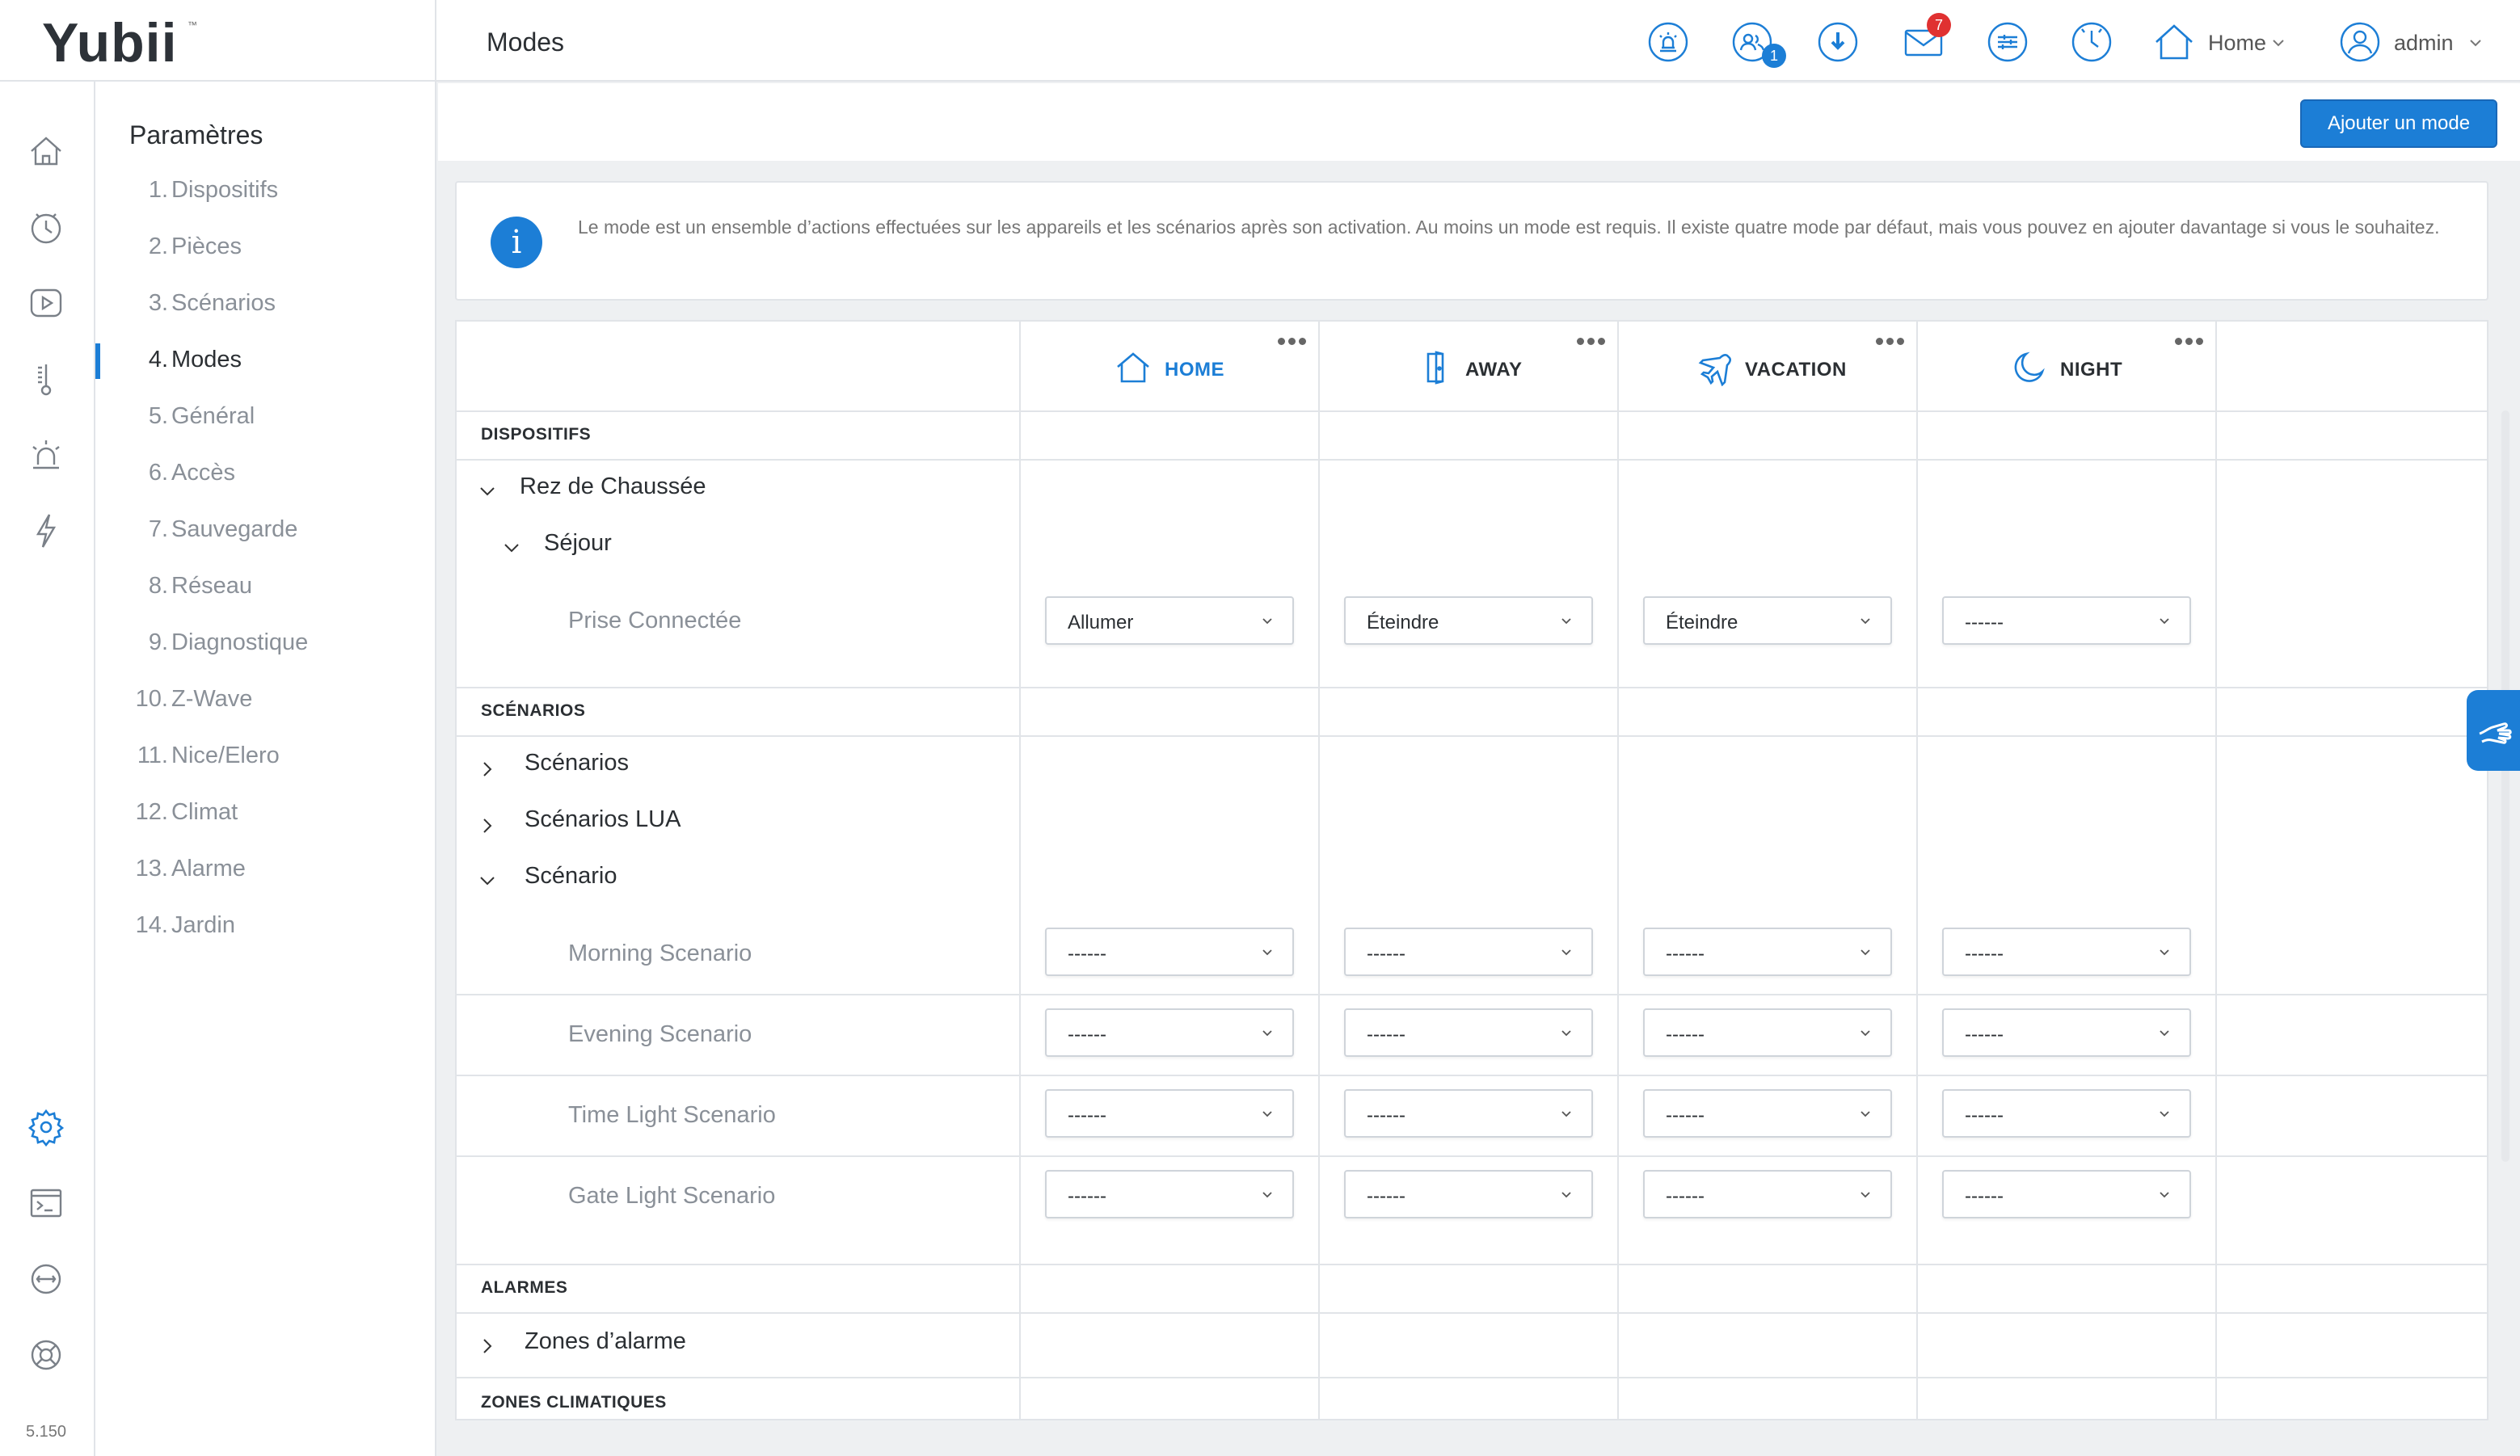 Image resolution: width=2520 pixels, height=1456 pixels. Describe the element at coordinates (265, 588) in the screenshot. I see `settings-item-reseau: 8. Réseau` at that location.